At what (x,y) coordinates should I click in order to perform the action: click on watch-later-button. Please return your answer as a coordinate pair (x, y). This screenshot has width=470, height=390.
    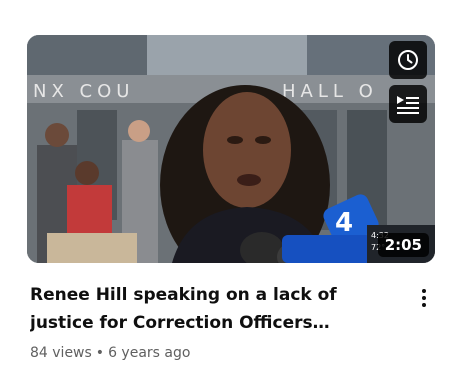
    Looking at the image, I should click on (408, 60).